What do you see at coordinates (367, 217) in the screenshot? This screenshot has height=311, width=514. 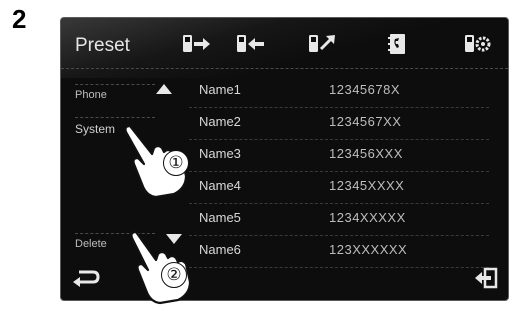 I see `contact-number: 1234XXXXX` at bounding box center [367, 217].